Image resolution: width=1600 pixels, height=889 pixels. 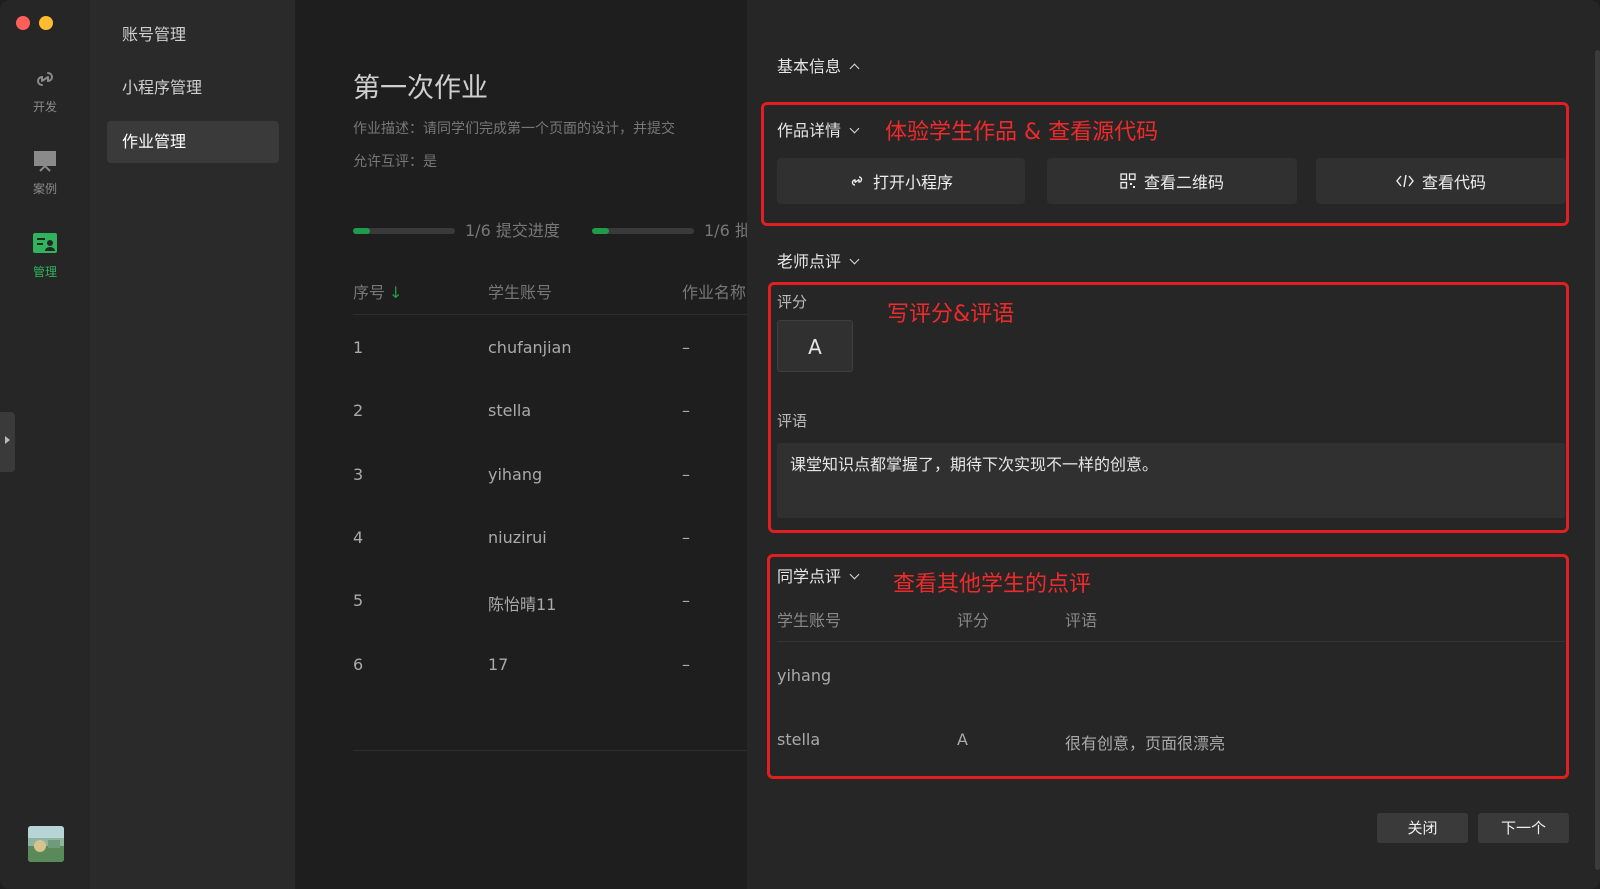 What do you see at coordinates (358, 347) in the screenshot?
I see `cell-number: 1` at bounding box center [358, 347].